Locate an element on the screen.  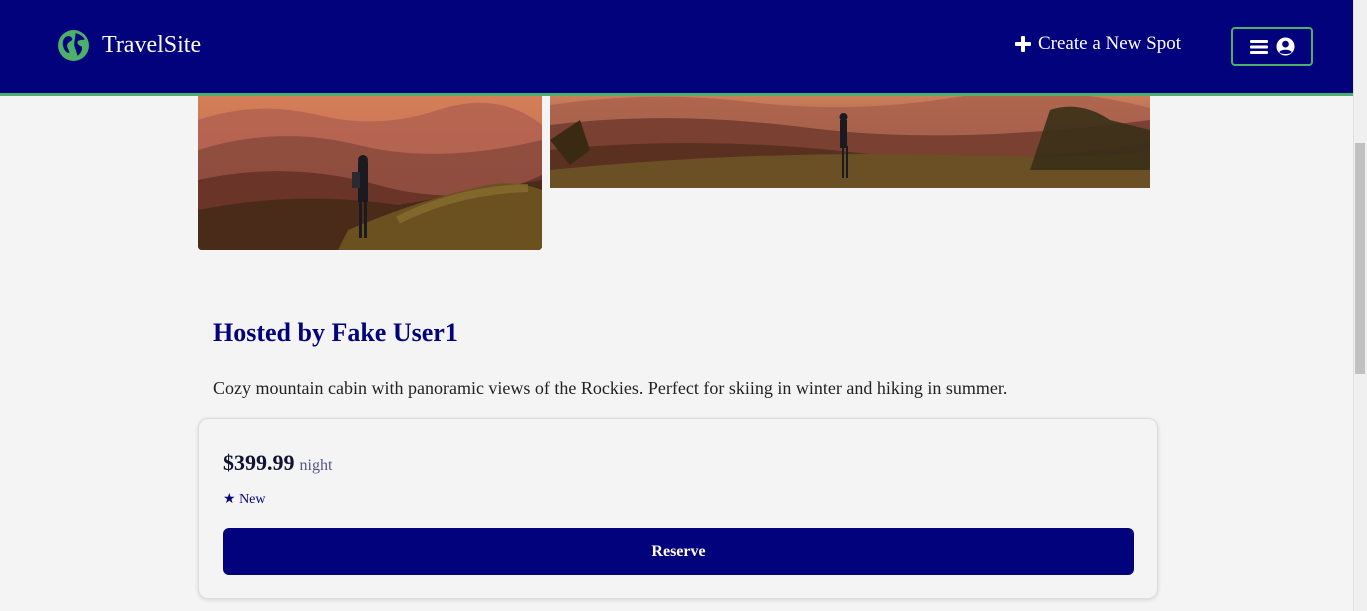
price-unit: night is located at coordinates (316, 465).